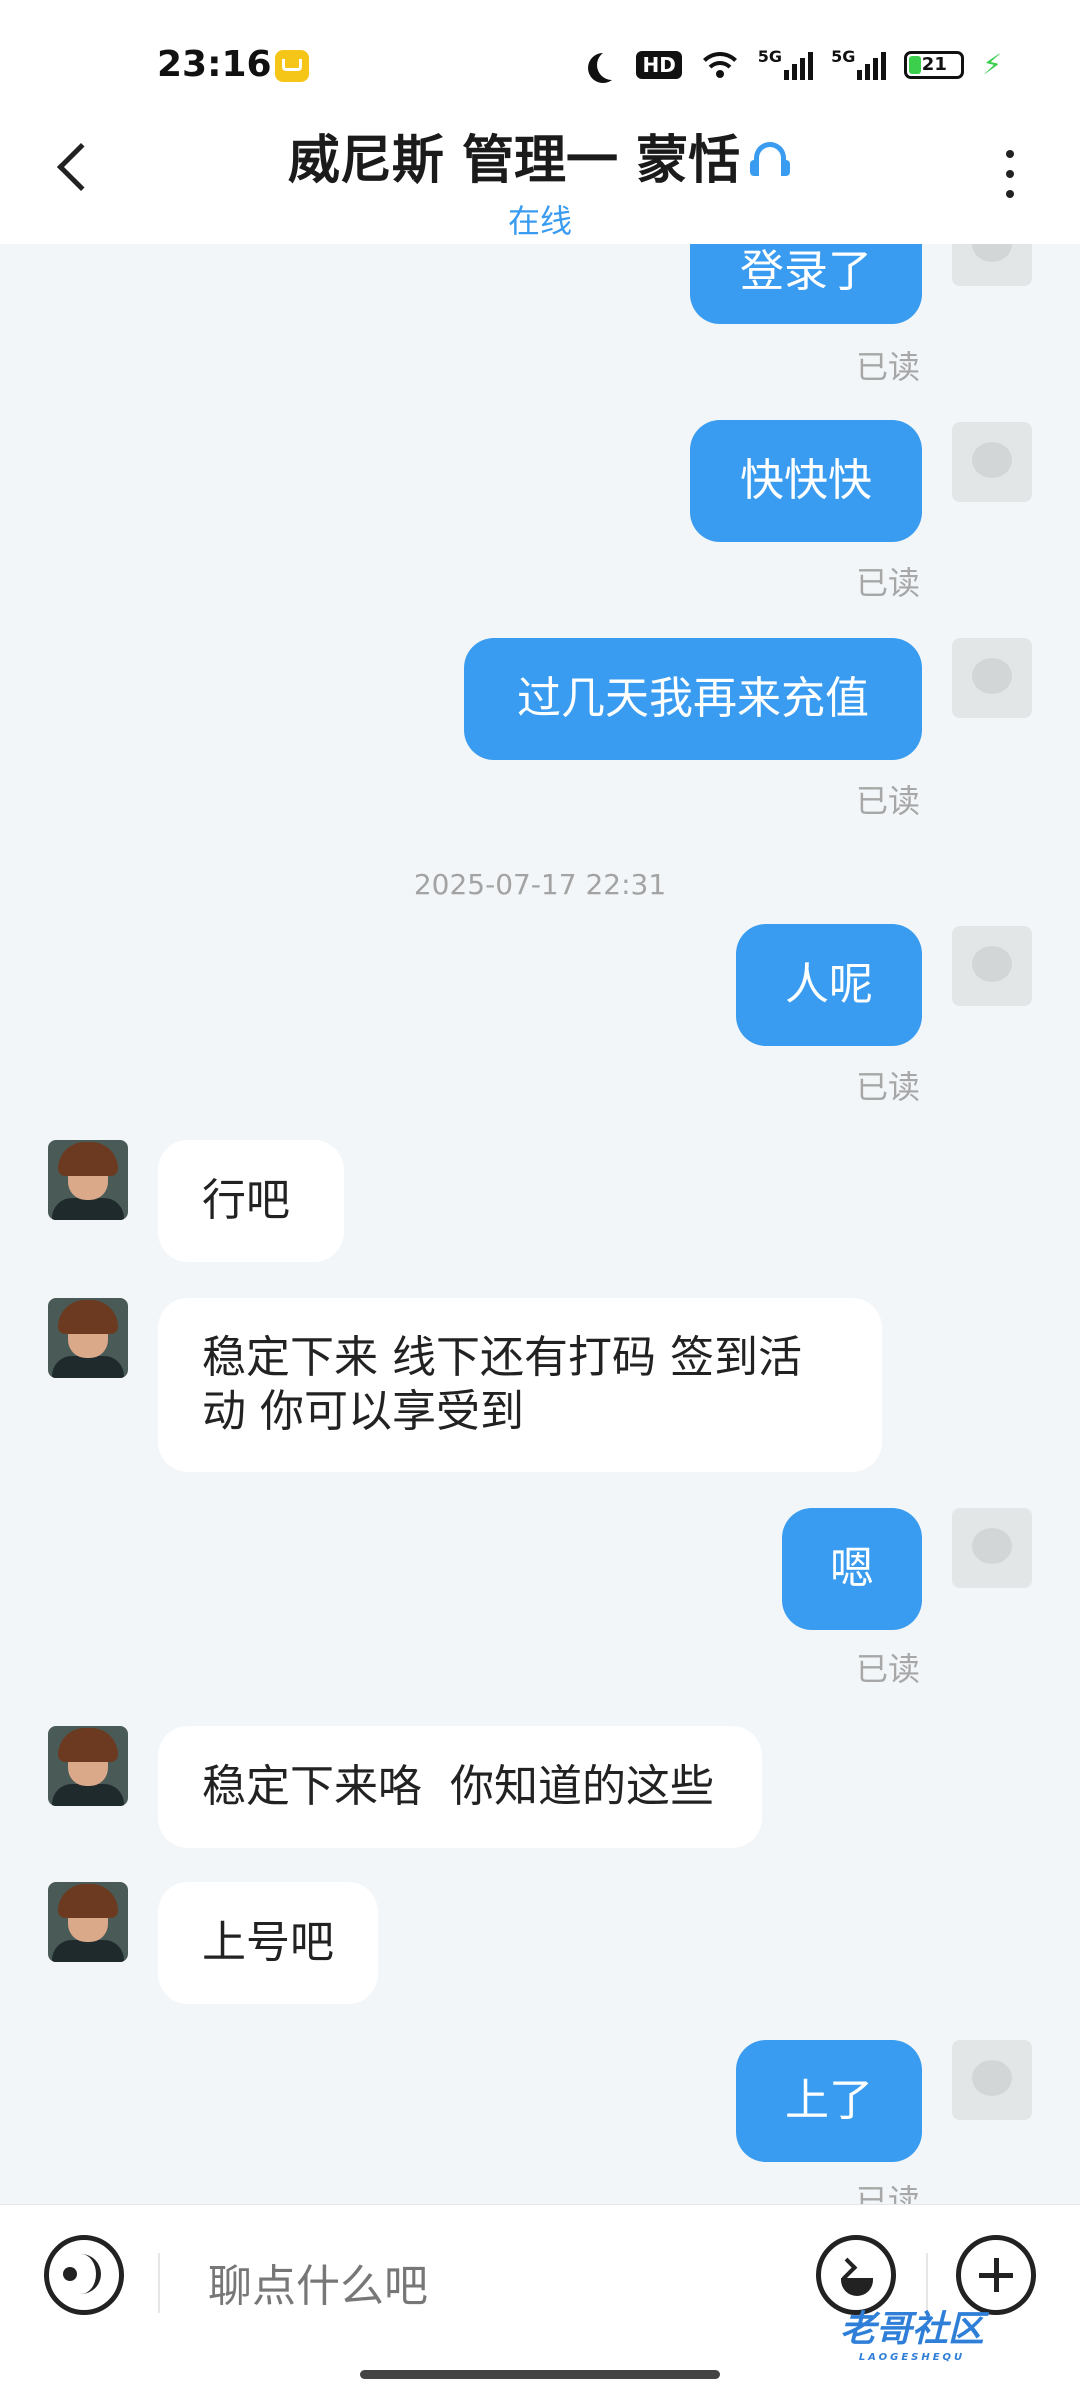 The height and width of the screenshot is (2401, 1080). Describe the element at coordinates (693, 699) in the screenshot. I see `my-message-bubble: 过几天我再来充值` at that location.